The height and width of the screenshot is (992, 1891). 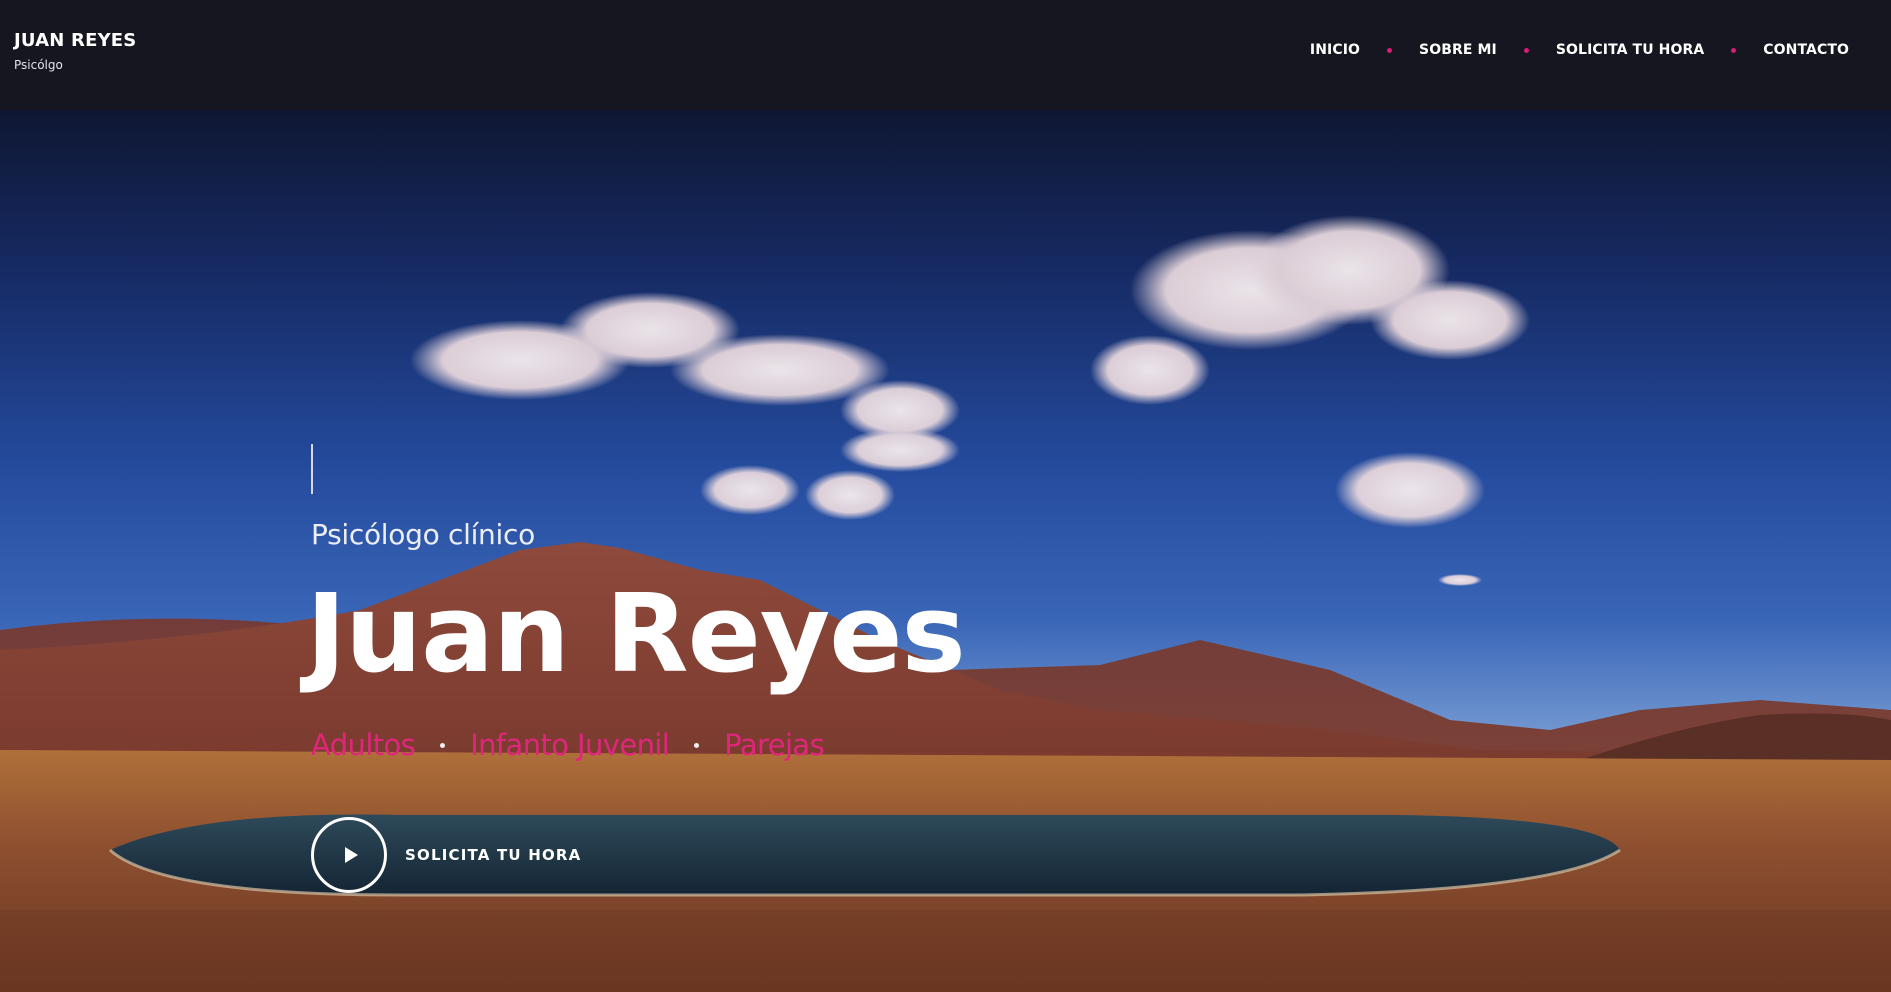 I want to click on hero-subtitle: Psicólogo clínico, so click(x=423, y=534).